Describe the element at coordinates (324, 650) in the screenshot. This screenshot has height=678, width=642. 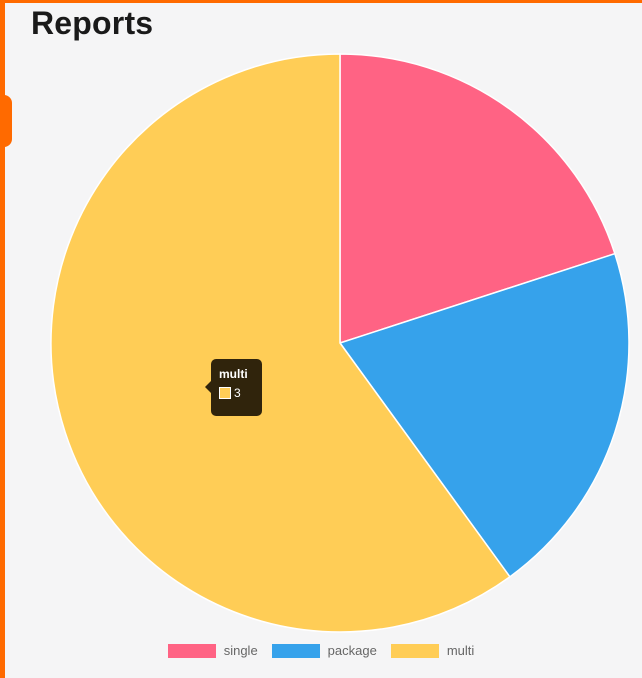
I see `legend-item-package: package` at that location.